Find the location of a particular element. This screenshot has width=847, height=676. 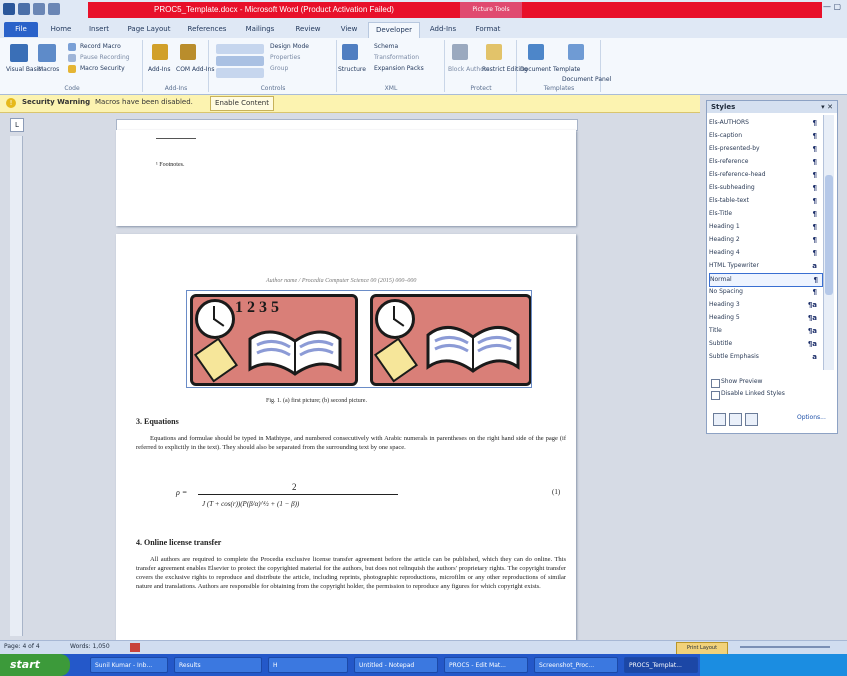

tab-references: References is located at coordinates (207, 29).